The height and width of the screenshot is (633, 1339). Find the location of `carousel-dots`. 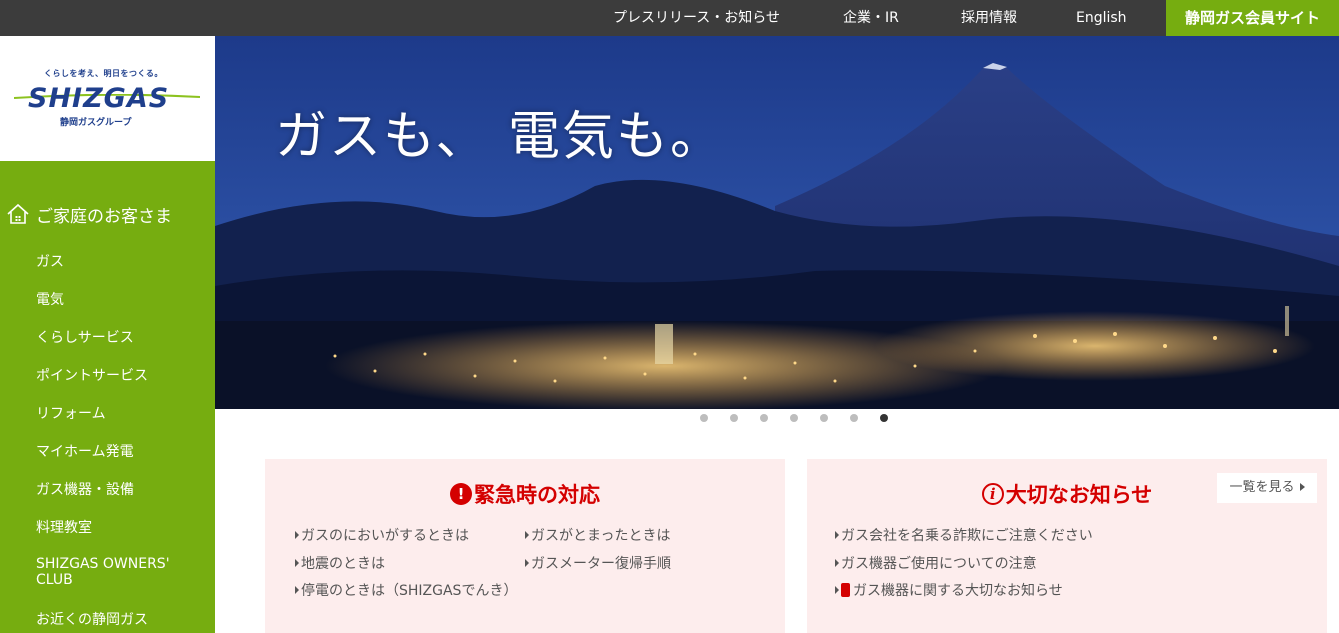

carousel-dots is located at coordinates (794, 418).